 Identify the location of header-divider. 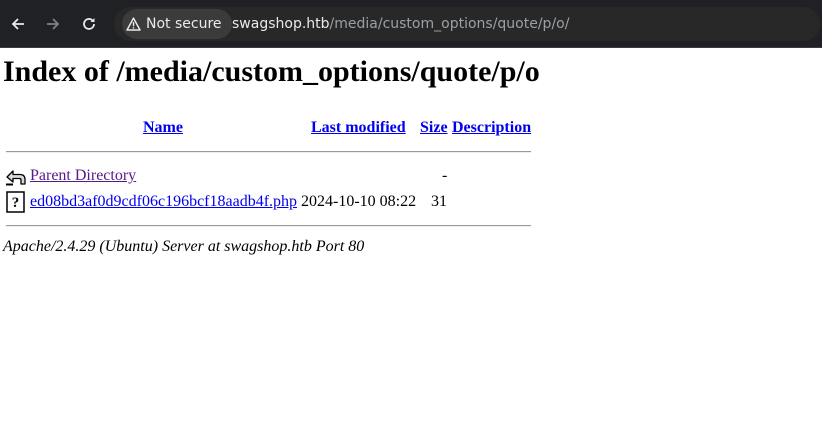
(268, 152).